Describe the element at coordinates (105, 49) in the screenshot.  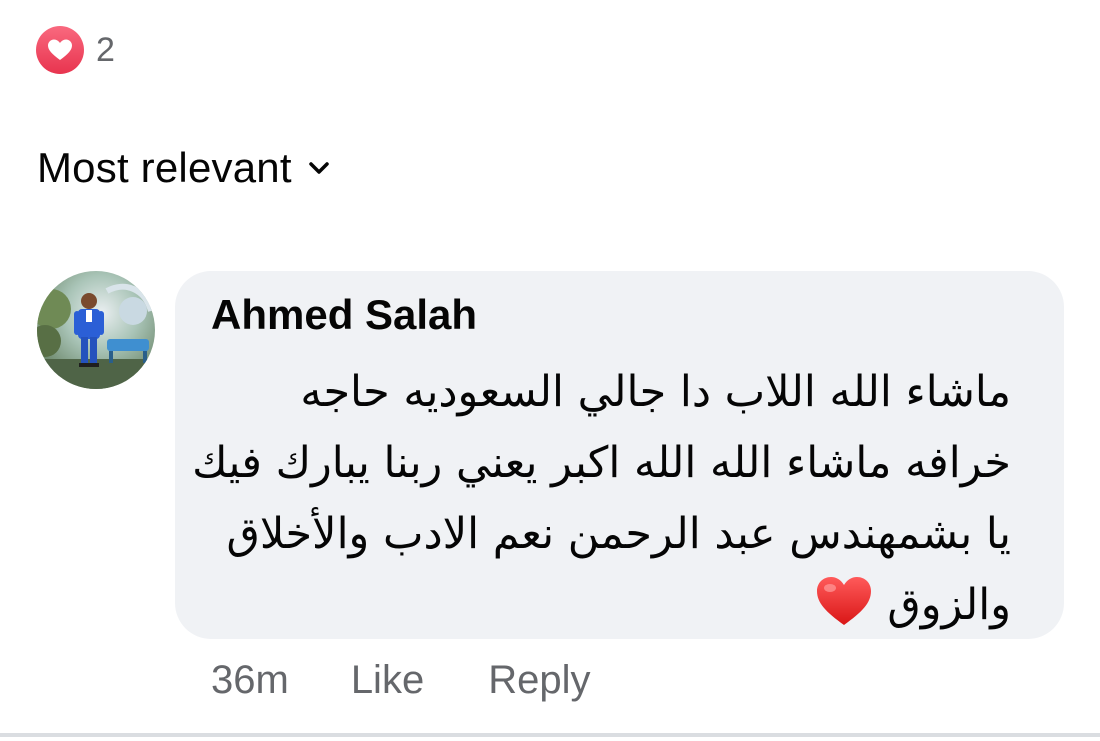
I see `reaction-count: 2` at that location.